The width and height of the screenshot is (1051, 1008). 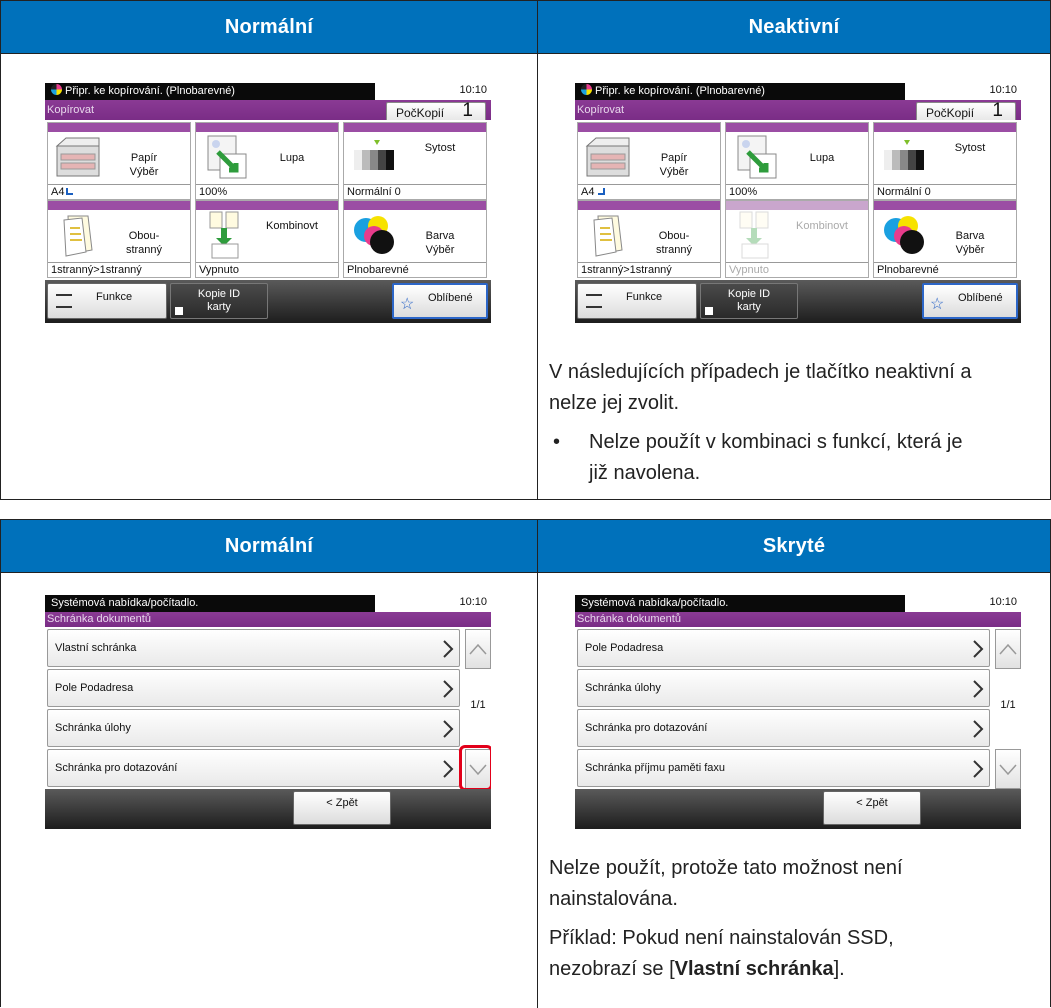 I want to click on tile-label: Barva, so click(x=440, y=236).